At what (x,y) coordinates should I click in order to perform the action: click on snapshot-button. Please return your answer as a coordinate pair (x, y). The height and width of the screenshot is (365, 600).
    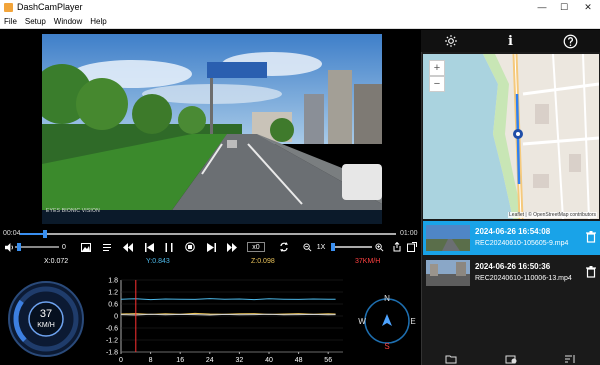
    Looking at the image, I should click on (86, 247).